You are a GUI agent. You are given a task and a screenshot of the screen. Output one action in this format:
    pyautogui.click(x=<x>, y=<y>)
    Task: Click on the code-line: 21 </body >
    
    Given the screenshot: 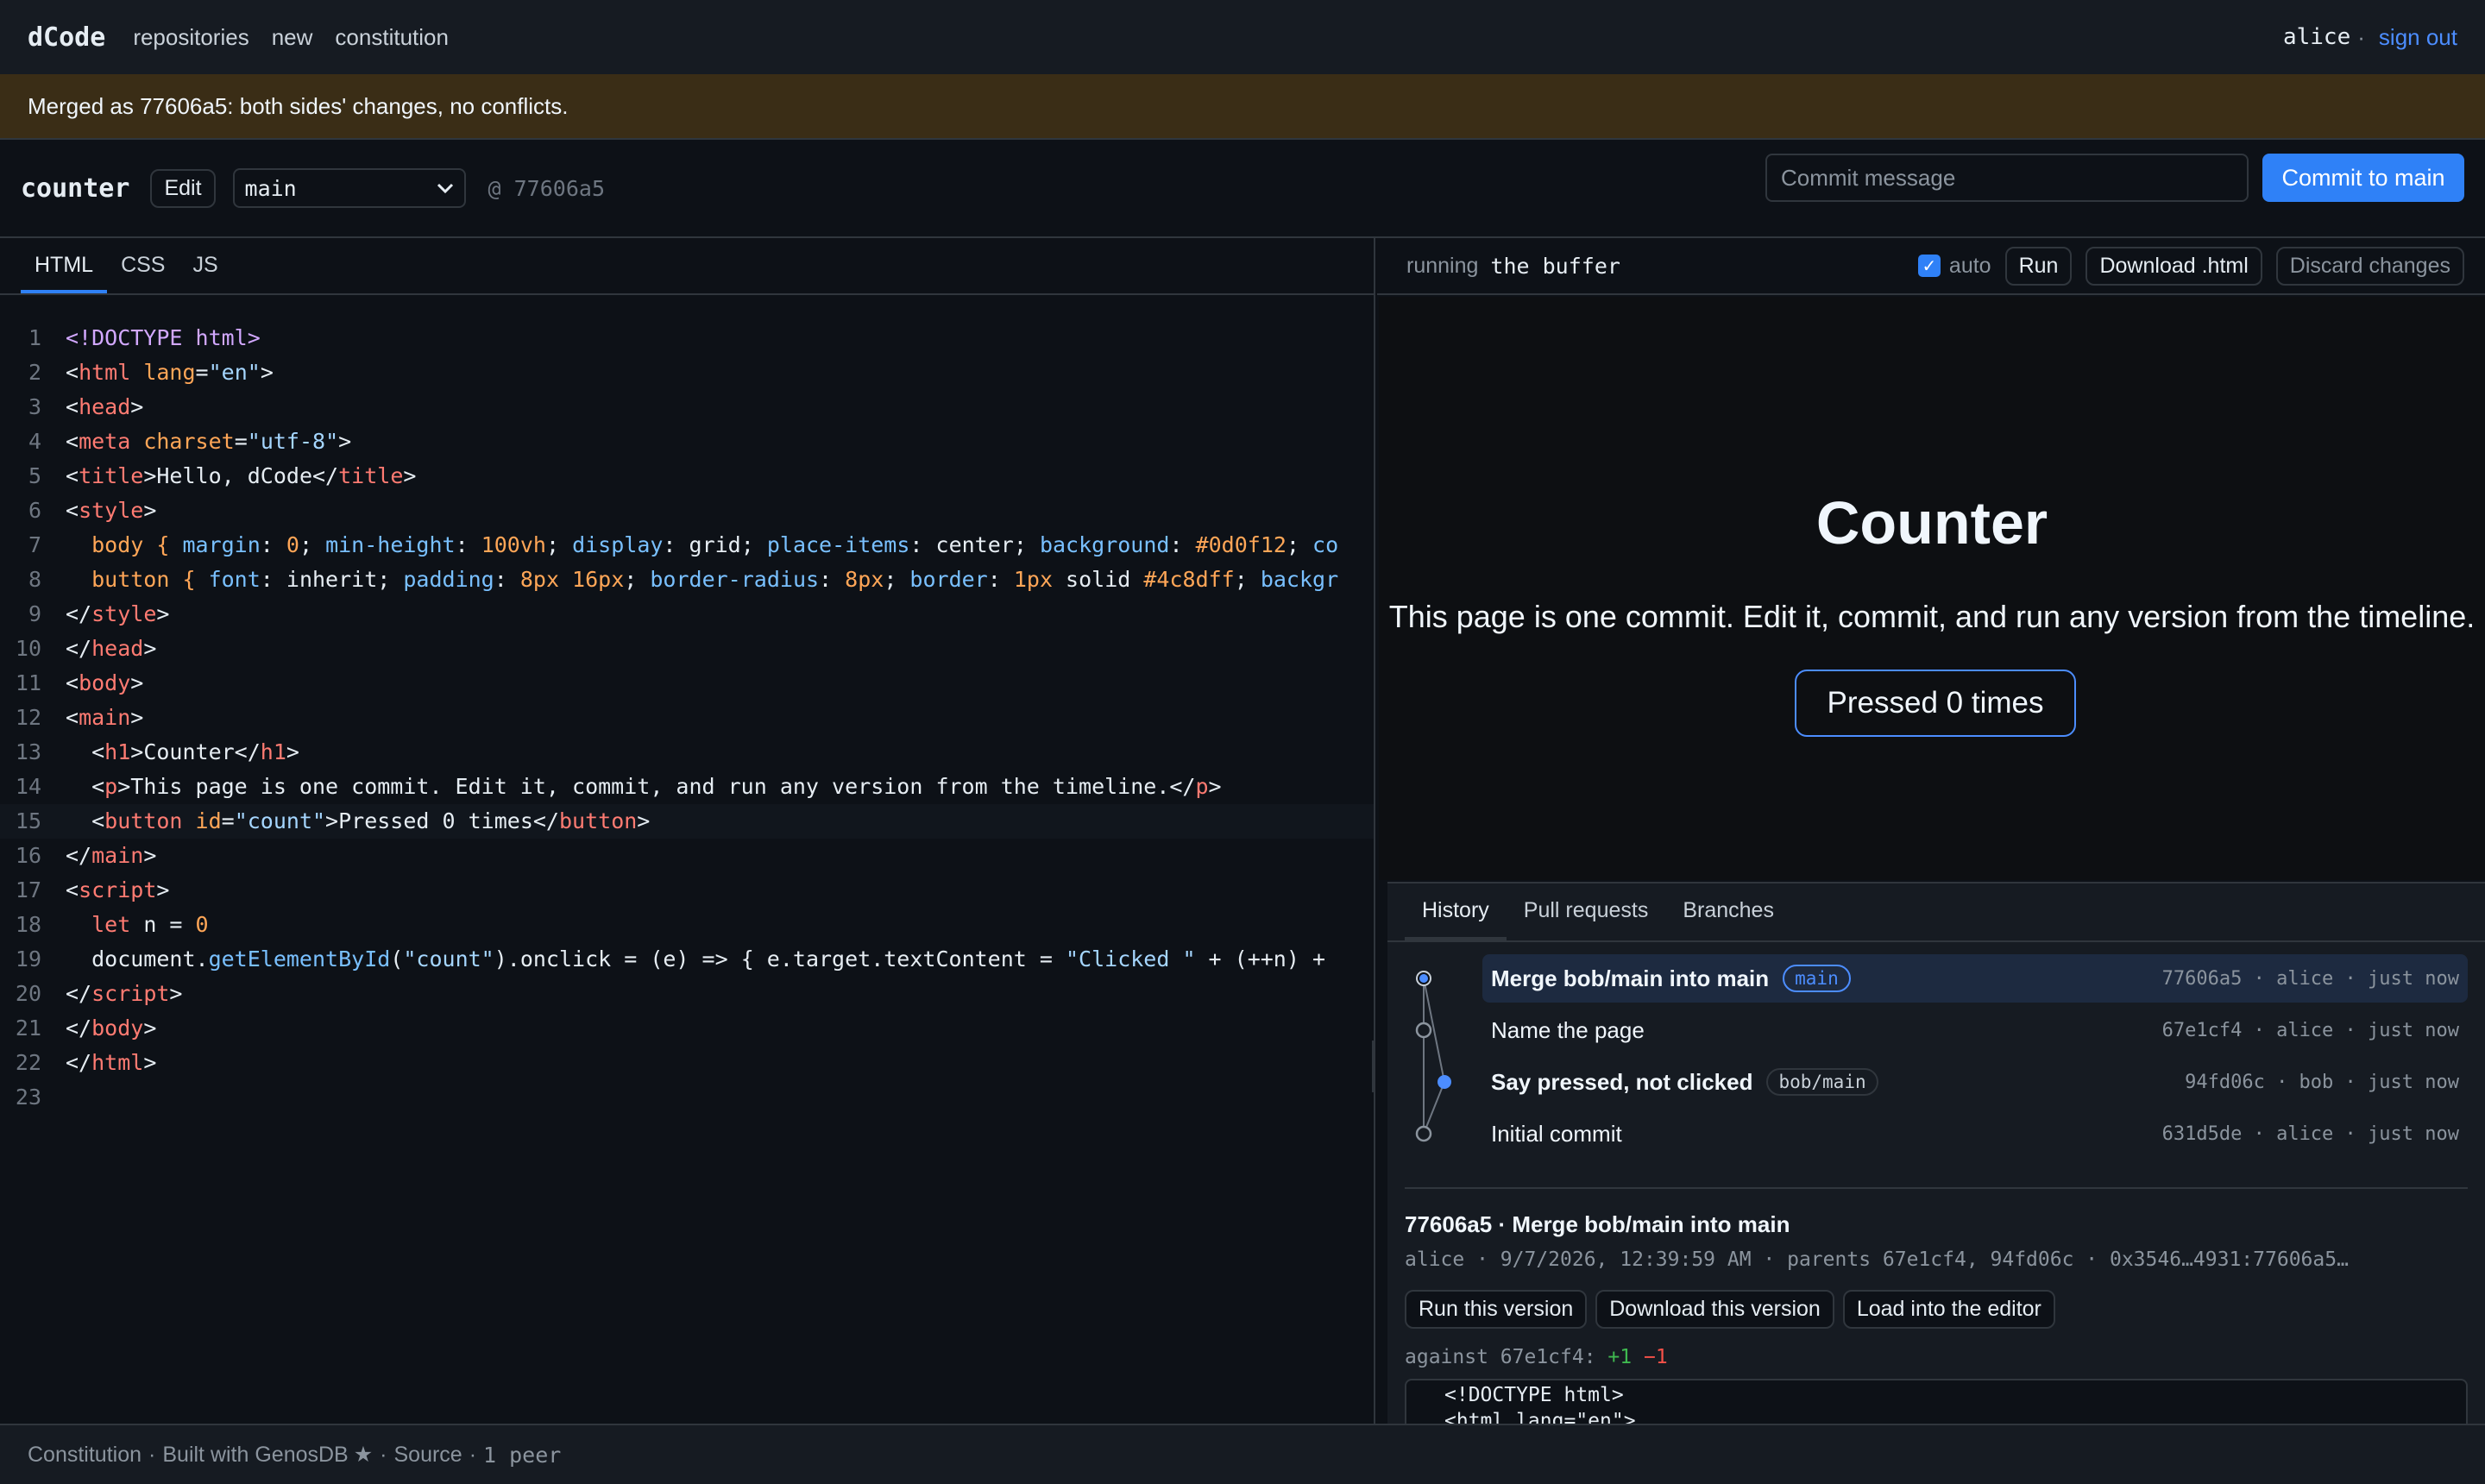 What is the action you would take?
    pyautogui.click(x=687, y=1028)
    